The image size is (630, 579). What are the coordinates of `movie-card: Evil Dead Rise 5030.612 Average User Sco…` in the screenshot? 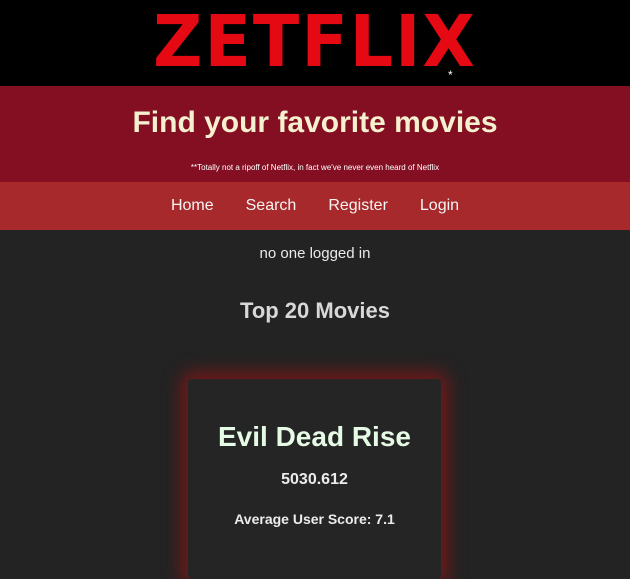 It's located at (314, 479).